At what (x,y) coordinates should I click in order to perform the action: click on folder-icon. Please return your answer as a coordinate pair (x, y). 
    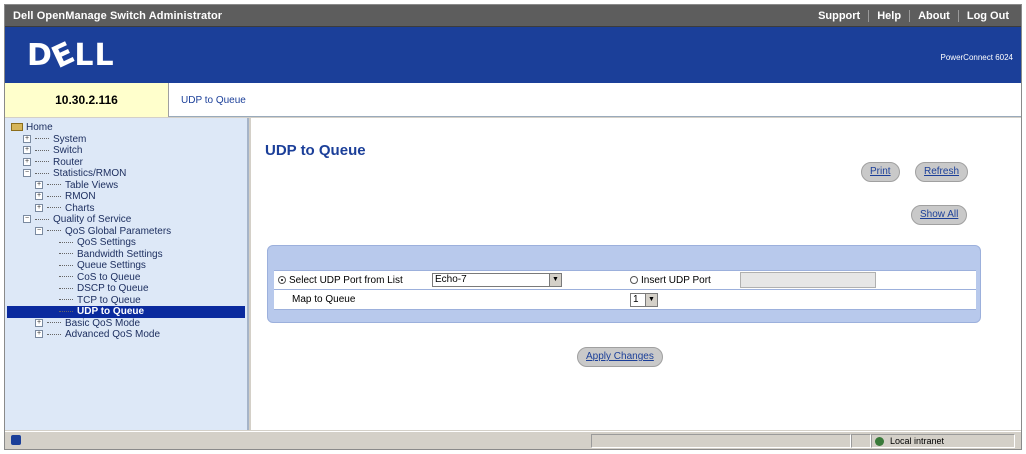
    Looking at the image, I should click on (17, 127).